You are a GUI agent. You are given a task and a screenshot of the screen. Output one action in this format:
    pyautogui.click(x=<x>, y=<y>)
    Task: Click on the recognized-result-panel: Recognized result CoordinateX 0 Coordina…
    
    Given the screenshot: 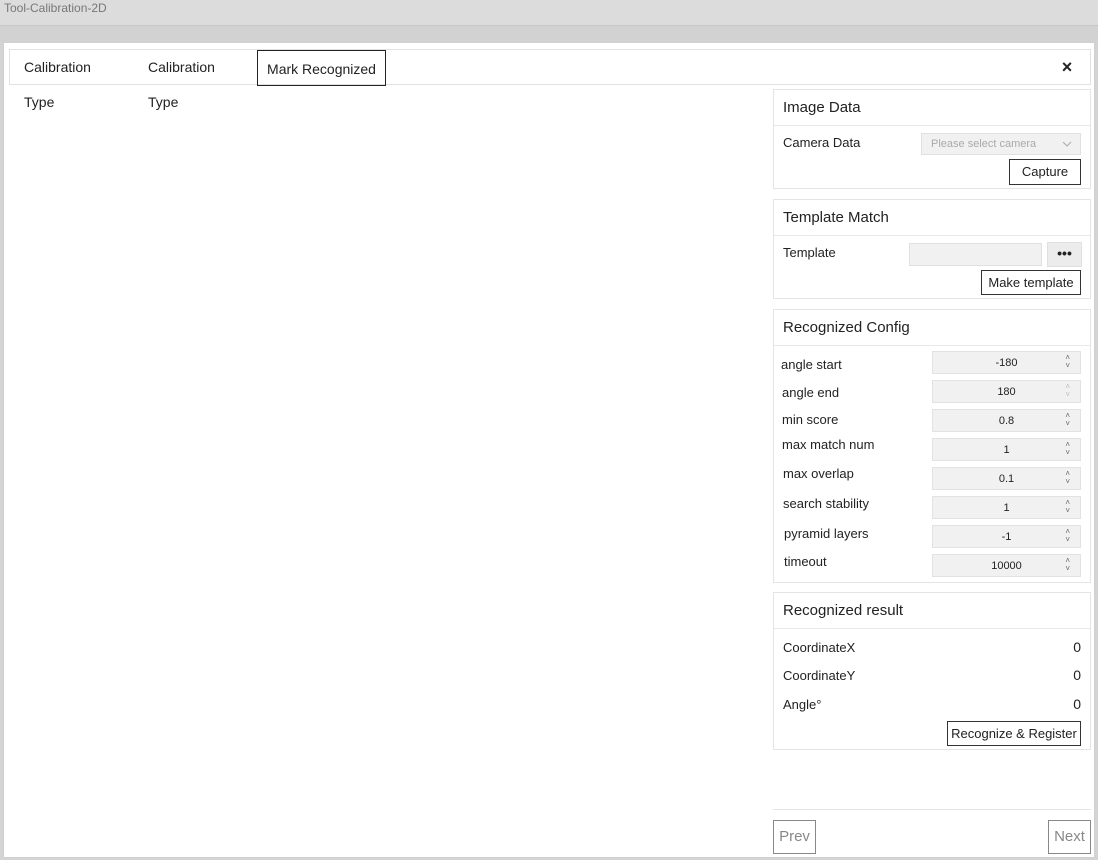 What is the action you would take?
    pyautogui.click(x=932, y=671)
    